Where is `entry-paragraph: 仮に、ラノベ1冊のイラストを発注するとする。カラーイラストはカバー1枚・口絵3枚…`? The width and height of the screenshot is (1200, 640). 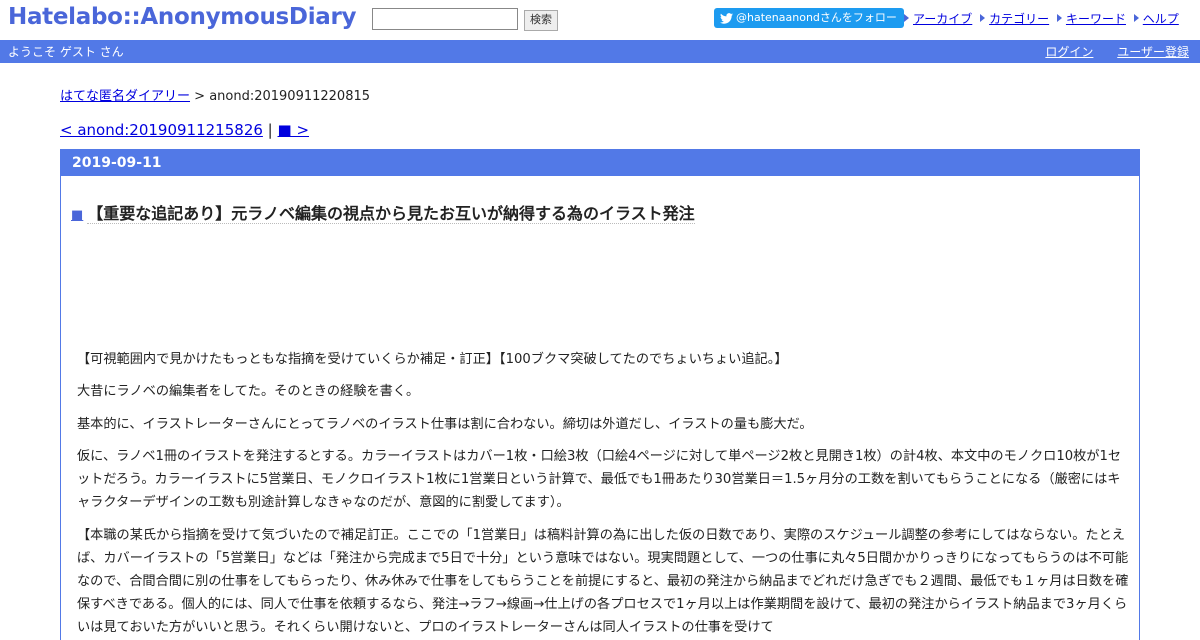
entry-paragraph: 仮に、ラノベ1冊のイラストを発注するとする。カラーイラストはカバー1枚・口絵3枚… is located at coordinates (599, 479).